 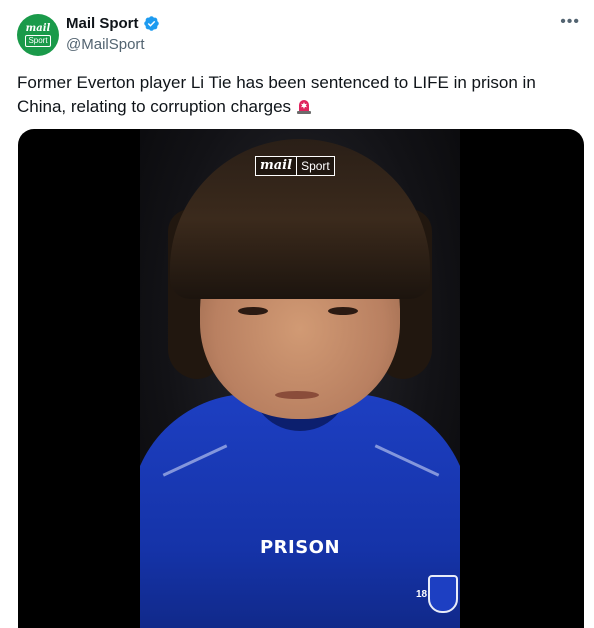 I want to click on mail-sport-watermark: mail Sport, so click(x=295, y=166).